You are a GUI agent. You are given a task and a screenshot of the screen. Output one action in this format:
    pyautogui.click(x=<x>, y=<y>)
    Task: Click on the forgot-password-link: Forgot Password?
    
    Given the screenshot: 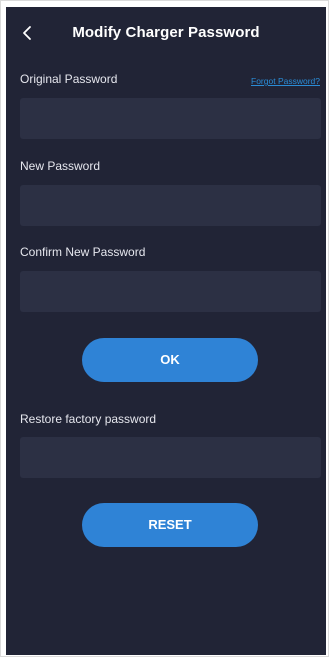 What is the action you would take?
    pyautogui.click(x=285, y=81)
    